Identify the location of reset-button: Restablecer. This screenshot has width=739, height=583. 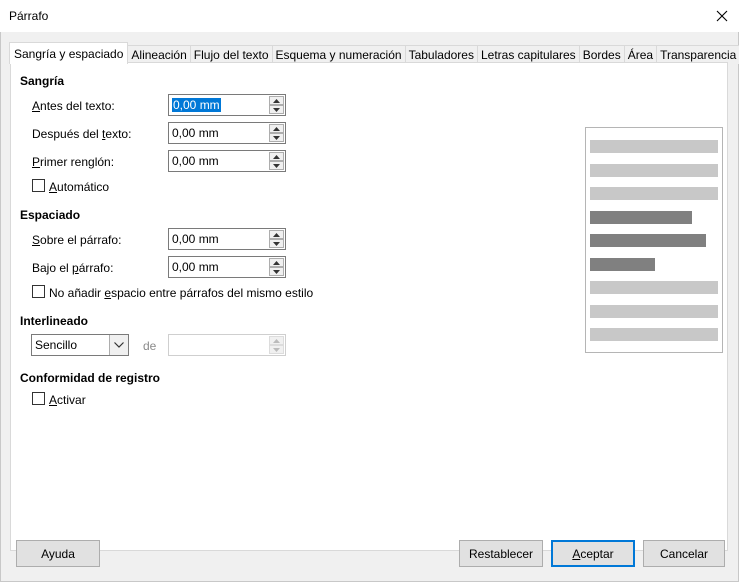
(501, 553).